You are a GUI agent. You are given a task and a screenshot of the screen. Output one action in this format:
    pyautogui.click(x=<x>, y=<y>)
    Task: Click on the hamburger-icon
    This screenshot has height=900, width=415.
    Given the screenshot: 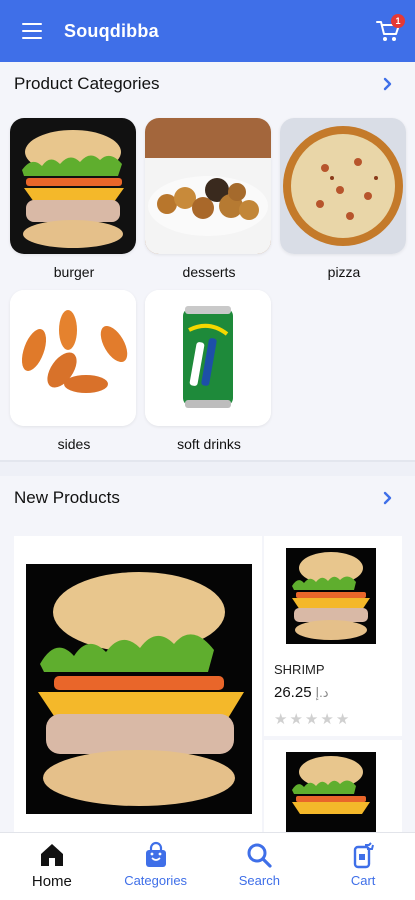 What is the action you would take?
    pyautogui.click(x=32, y=31)
    